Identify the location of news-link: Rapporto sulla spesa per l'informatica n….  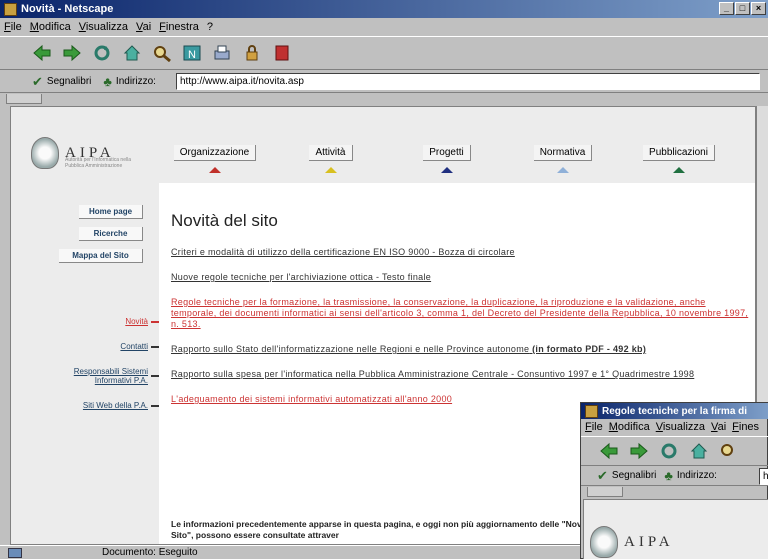
(460, 374).